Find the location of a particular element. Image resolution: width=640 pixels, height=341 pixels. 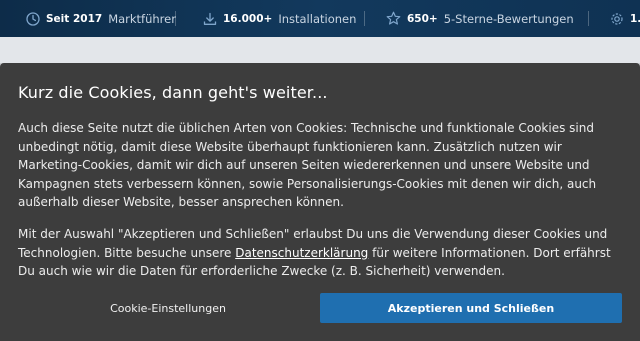

cookie-settings-button: Cookie-Einstellungen is located at coordinates (168, 308).